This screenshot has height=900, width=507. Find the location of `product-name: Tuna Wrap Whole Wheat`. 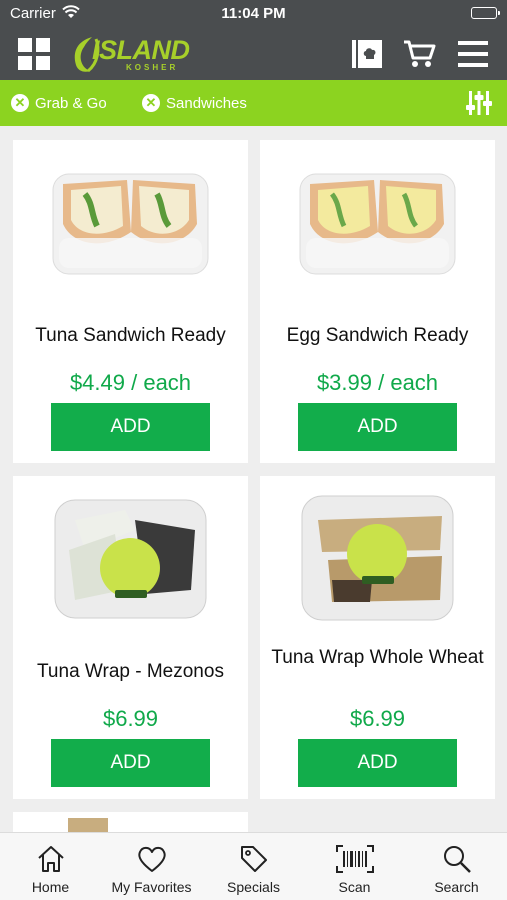

product-name: Tuna Wrap Whole Wheat is located at coordinates (377, 657).